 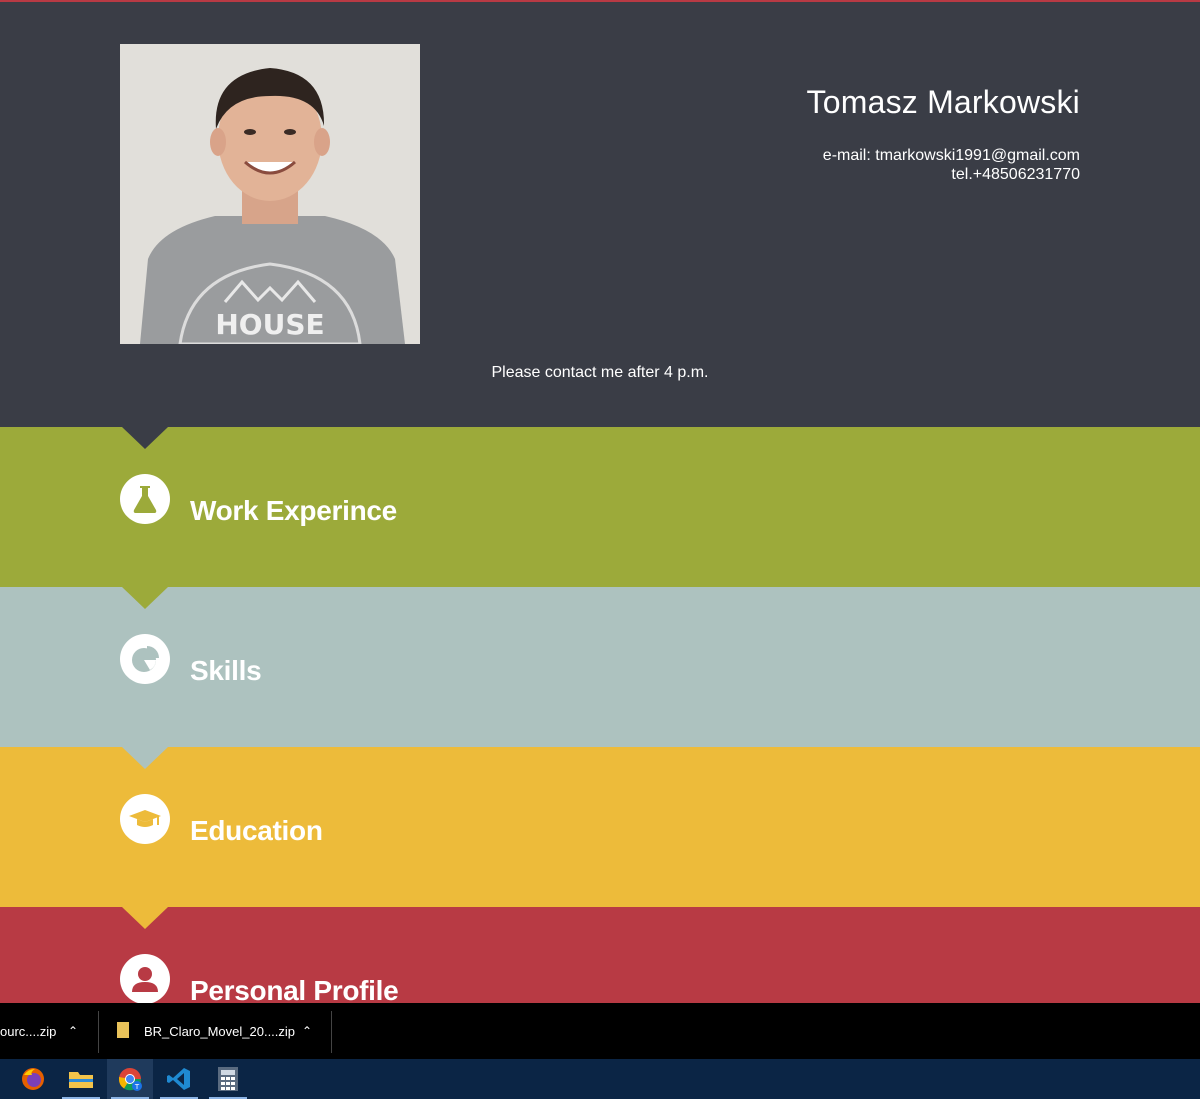 I want to click on download-item: BR_Claro_Movel_20....zip ⌃, so click(x=215, y=1031).